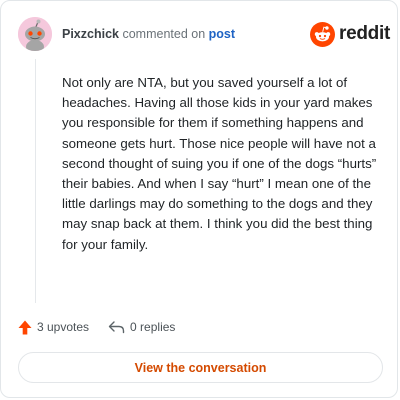 This screenshot has height=400, width=400. I want to click on upvote-button: 3 upvotes, so click(53, 327).